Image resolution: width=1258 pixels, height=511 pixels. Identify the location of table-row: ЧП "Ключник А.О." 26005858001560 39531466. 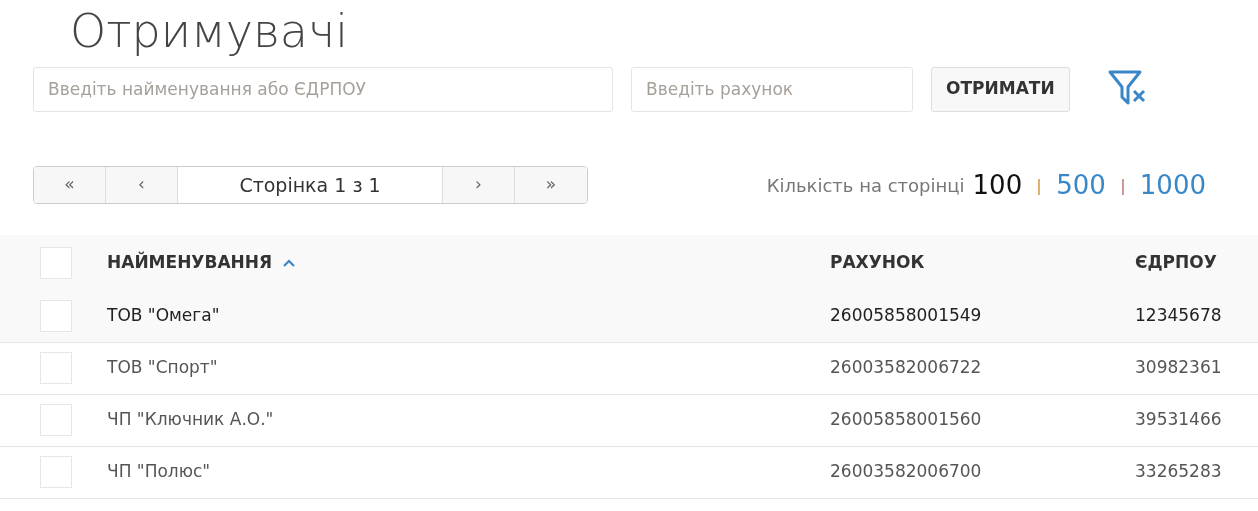
(629, 420).